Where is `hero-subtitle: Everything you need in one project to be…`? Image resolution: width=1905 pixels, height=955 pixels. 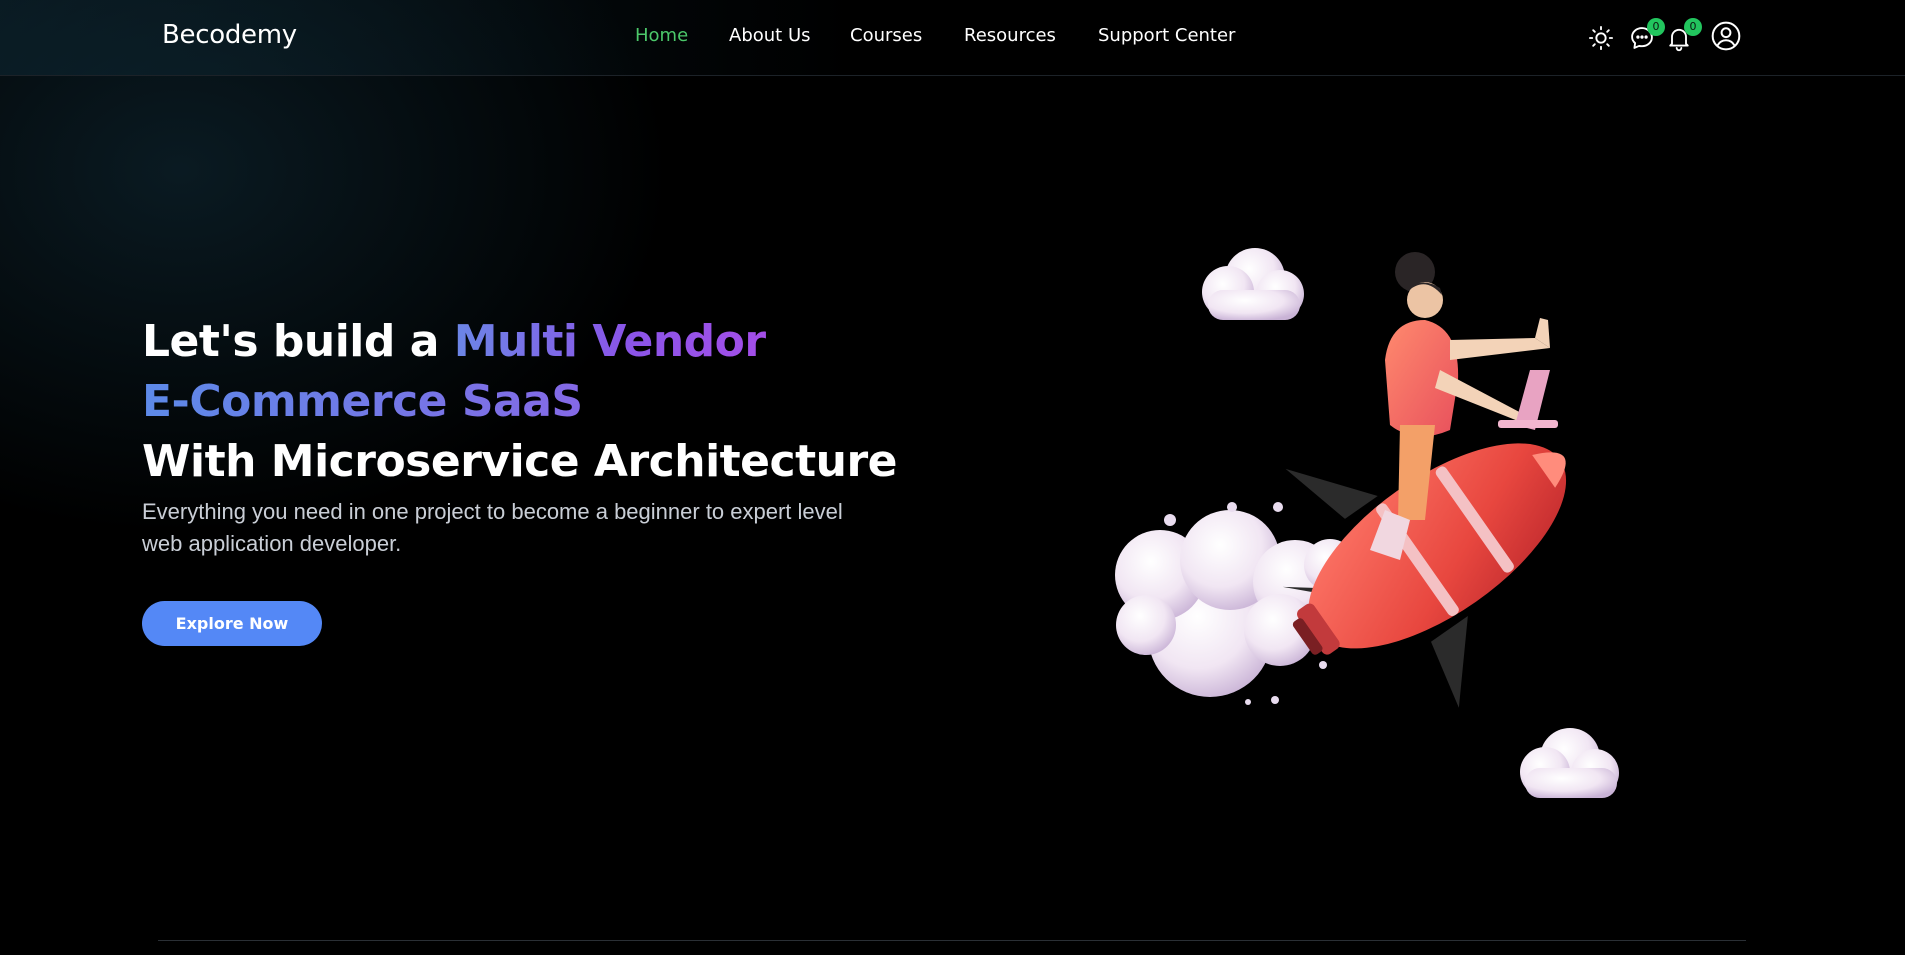 hero-subtitle: Everything you need in one project to be… is located at coordinates (492, 527).